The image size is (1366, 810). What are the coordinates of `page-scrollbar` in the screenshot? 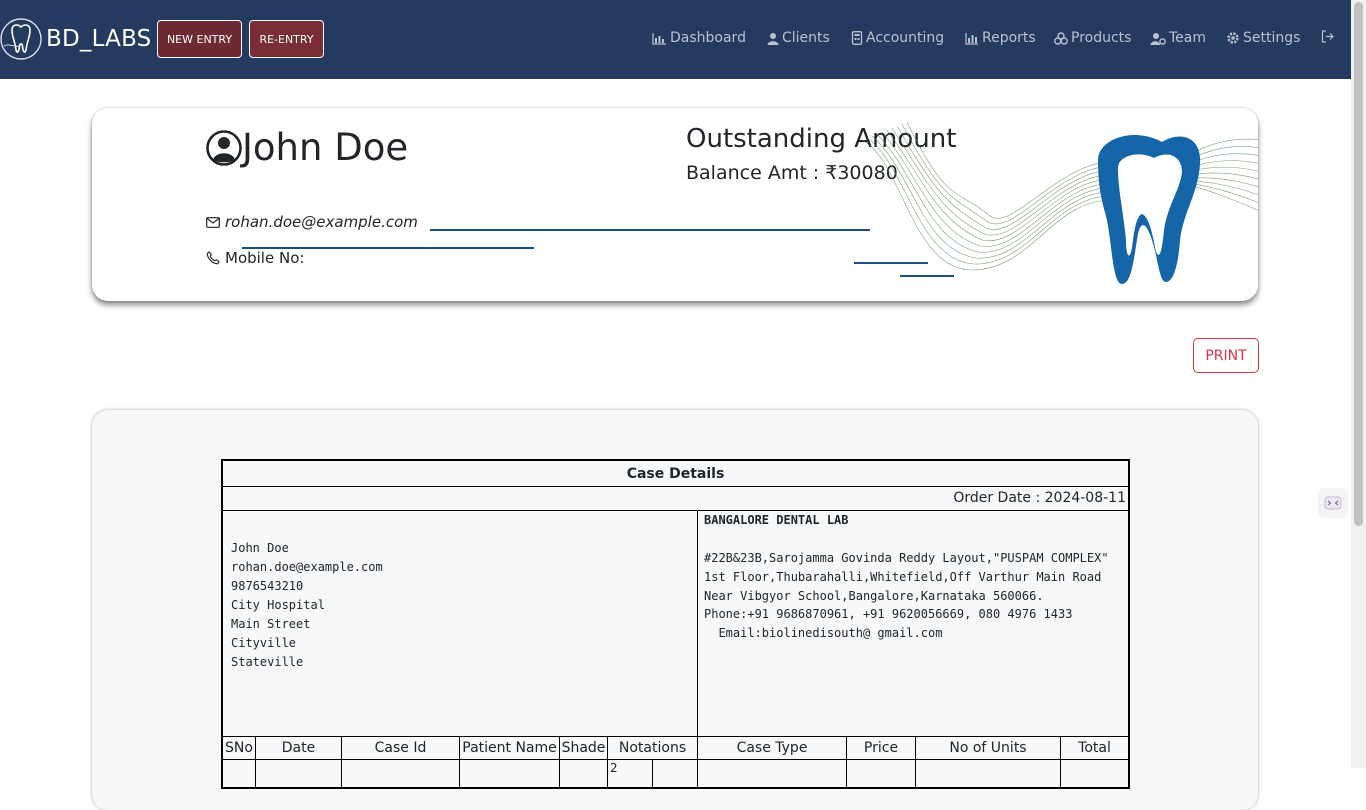 It's located at (1358, 384).